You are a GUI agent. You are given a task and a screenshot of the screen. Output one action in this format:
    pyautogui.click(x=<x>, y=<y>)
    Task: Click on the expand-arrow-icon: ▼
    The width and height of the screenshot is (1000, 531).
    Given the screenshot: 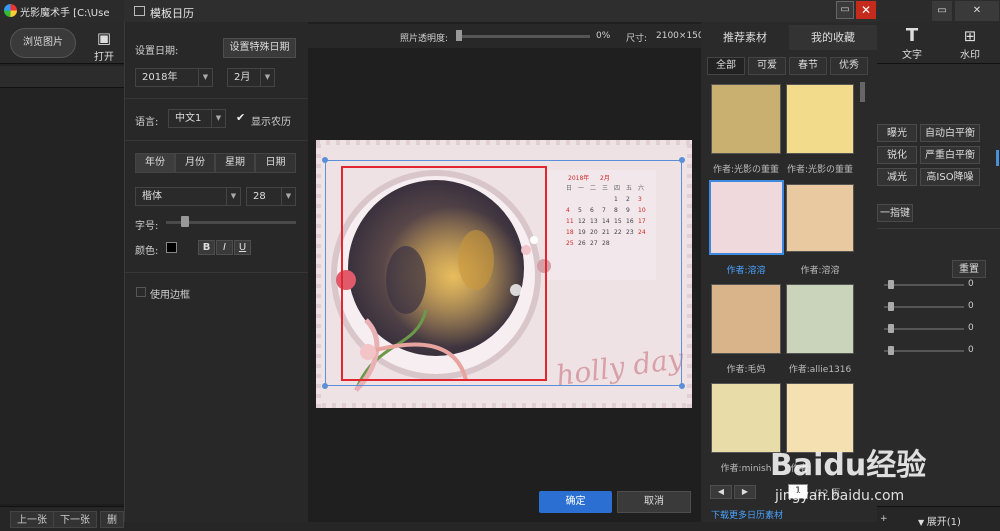 What is the action you would take?
    pyautogui.click(x=922, y=522)
    